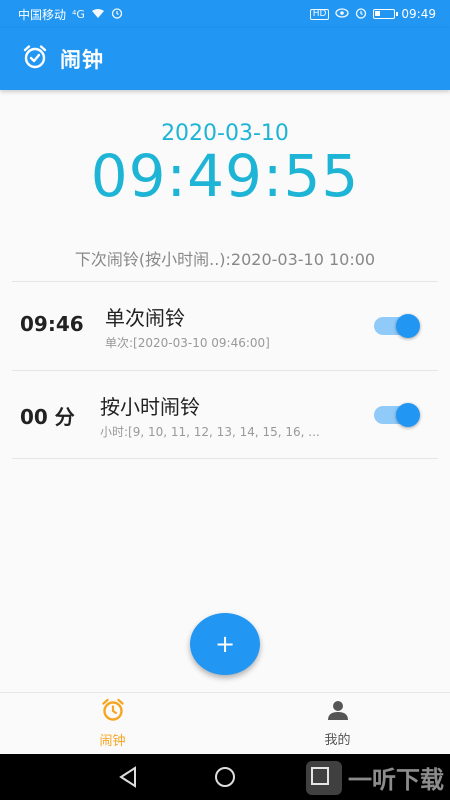  Describe the element at coordinates (42, 14) in the screenshot. I see `carrier-name: 中国移动` at that location.